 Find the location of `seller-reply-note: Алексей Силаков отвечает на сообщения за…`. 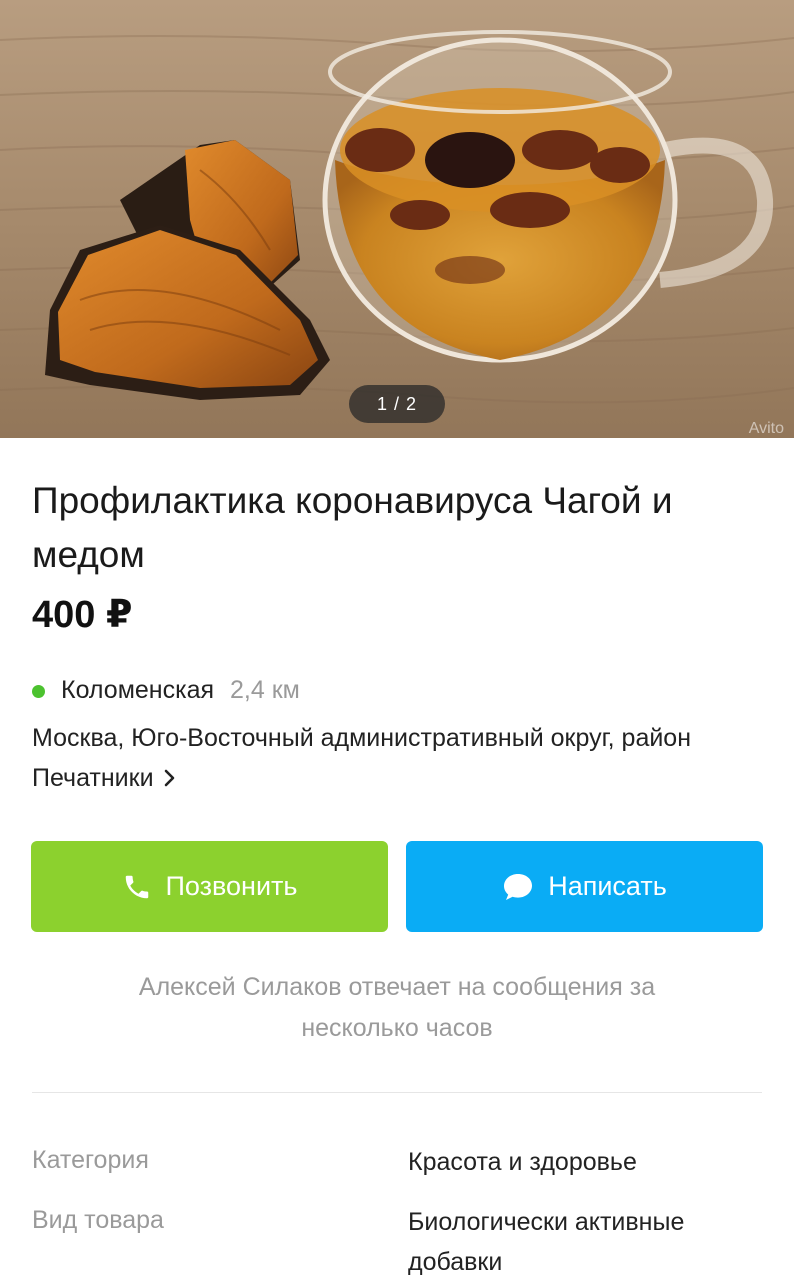

seller-reply-note: Алексей Силаков отвечает на сообщения за… is located at coordinates (397, 1007).